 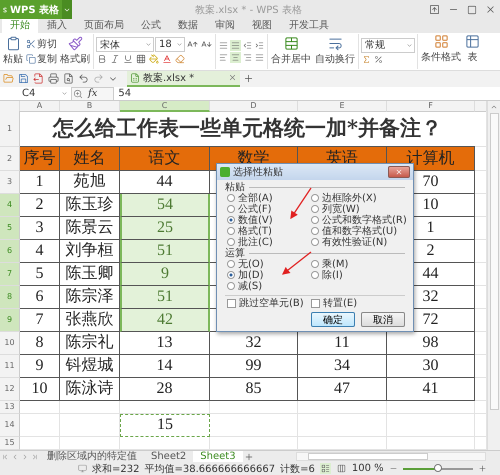 What do you see at coordinates (259, 45) in the screenshot?
I see `indent-increase-button` at bounding box center [259, 45].